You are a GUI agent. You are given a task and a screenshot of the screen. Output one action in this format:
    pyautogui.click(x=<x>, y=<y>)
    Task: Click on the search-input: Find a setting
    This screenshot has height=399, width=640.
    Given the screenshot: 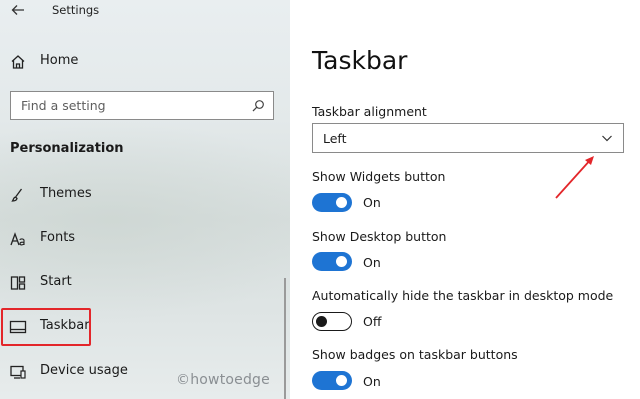 What is the action you would take?
    pyautogui.click(x=142, y=105)
    